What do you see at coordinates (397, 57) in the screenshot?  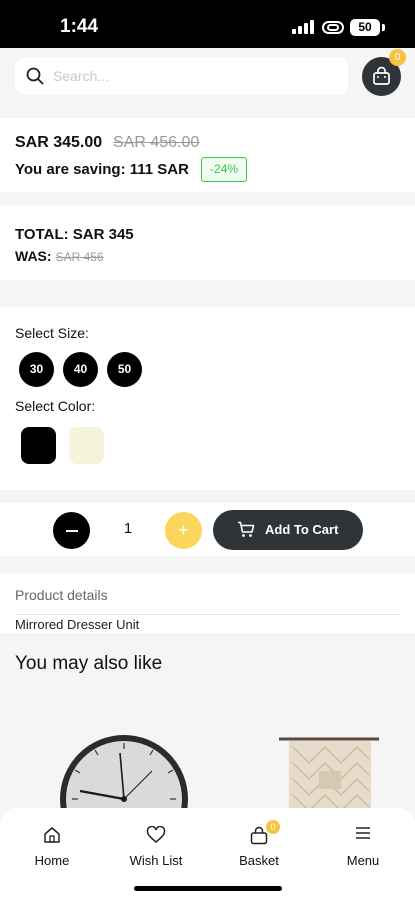 I see `cart-count-badge: 0` at bounding box center [397, 57].